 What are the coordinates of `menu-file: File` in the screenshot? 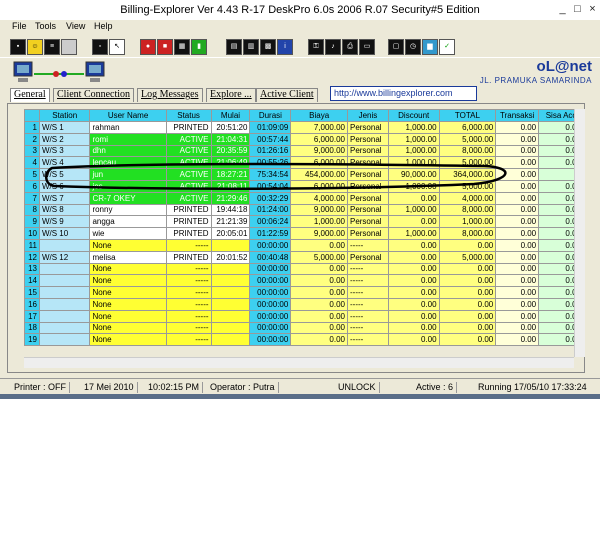 It's located at (19, 26).